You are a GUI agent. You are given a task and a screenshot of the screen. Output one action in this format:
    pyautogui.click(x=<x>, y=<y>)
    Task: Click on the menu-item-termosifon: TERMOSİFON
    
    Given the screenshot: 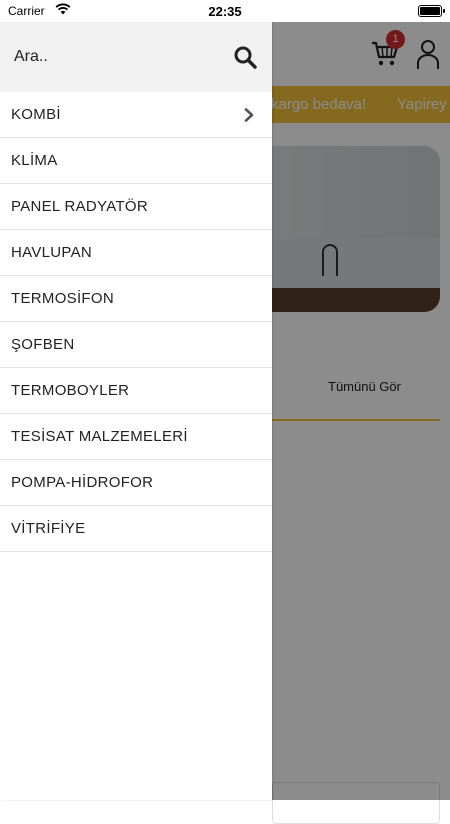 What is the action you would take?
    pyautogui.click(x=136, y=299)
    